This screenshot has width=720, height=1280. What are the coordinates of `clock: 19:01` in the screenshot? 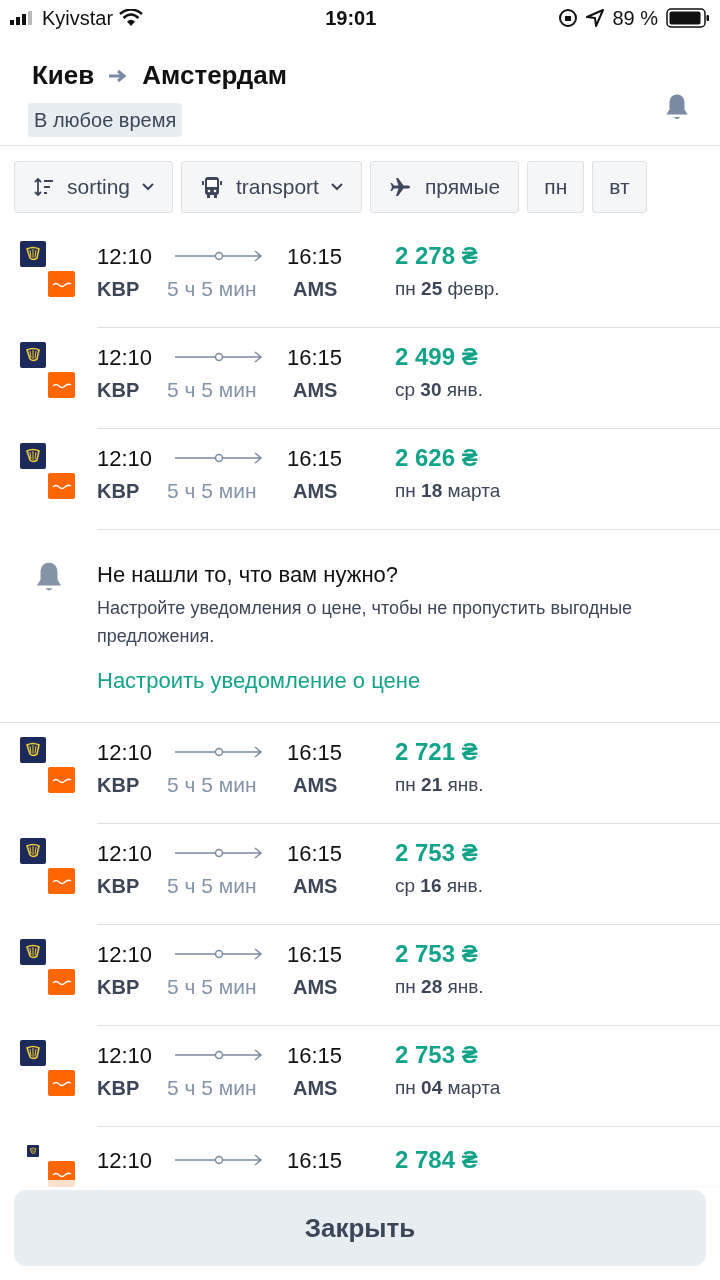 It's located at (351, 18).